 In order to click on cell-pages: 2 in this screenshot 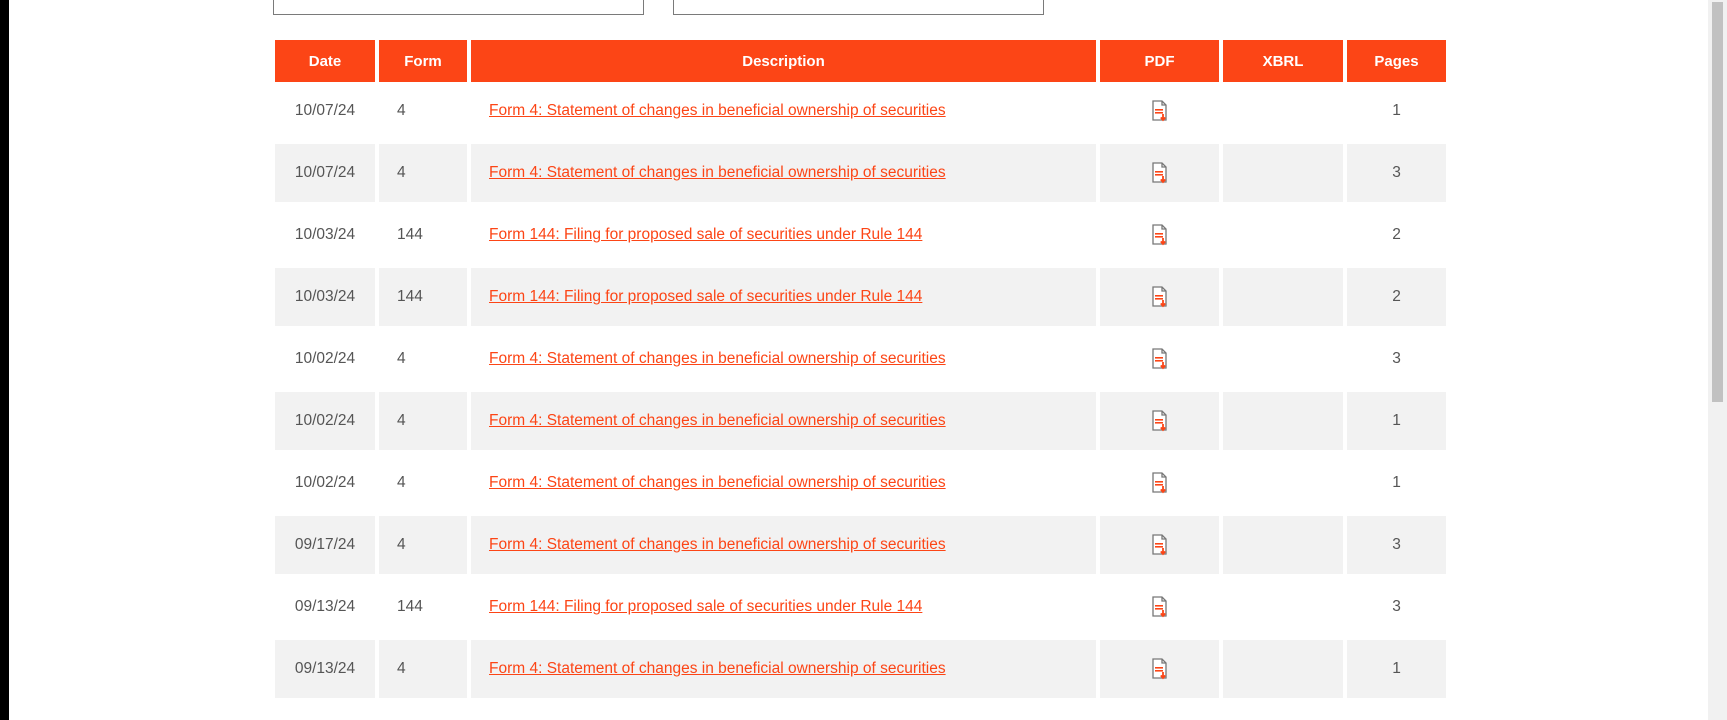, I will do `click(1396, 233)`.